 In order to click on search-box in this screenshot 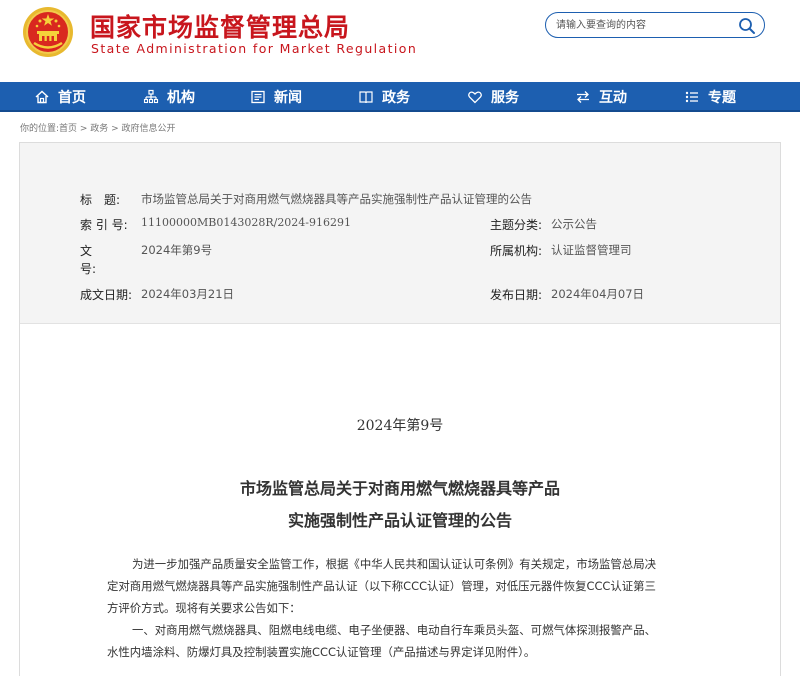, I will do `click(655, 25)`.